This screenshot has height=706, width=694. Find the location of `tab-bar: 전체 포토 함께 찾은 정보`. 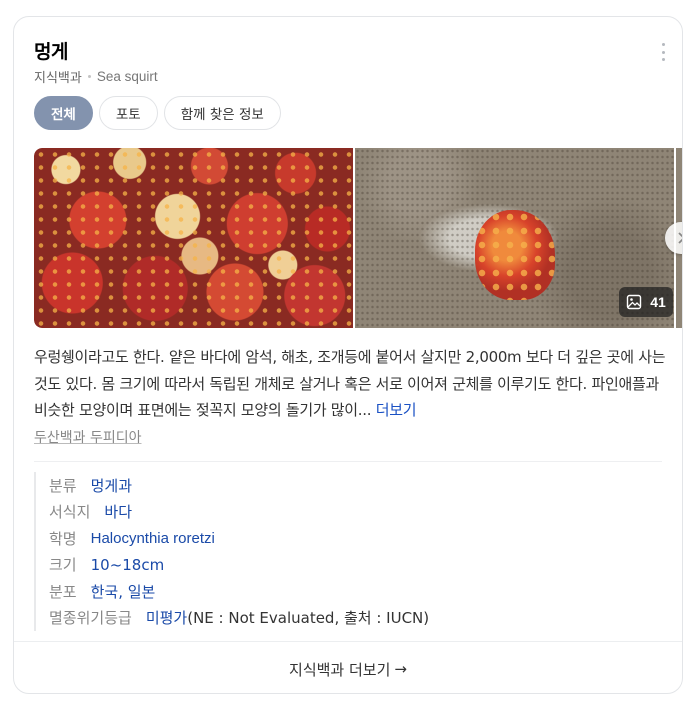

tab-bar: 전체 포토 함께 찾은 정보 is located at coordinates (157, 113).